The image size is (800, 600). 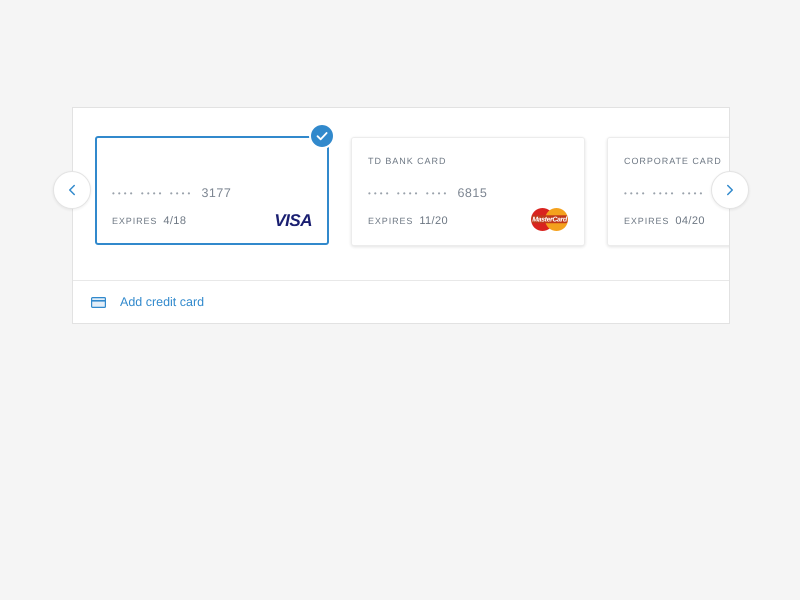 I want to click on card-last-digits: 3177, so click(x=216, y=193).